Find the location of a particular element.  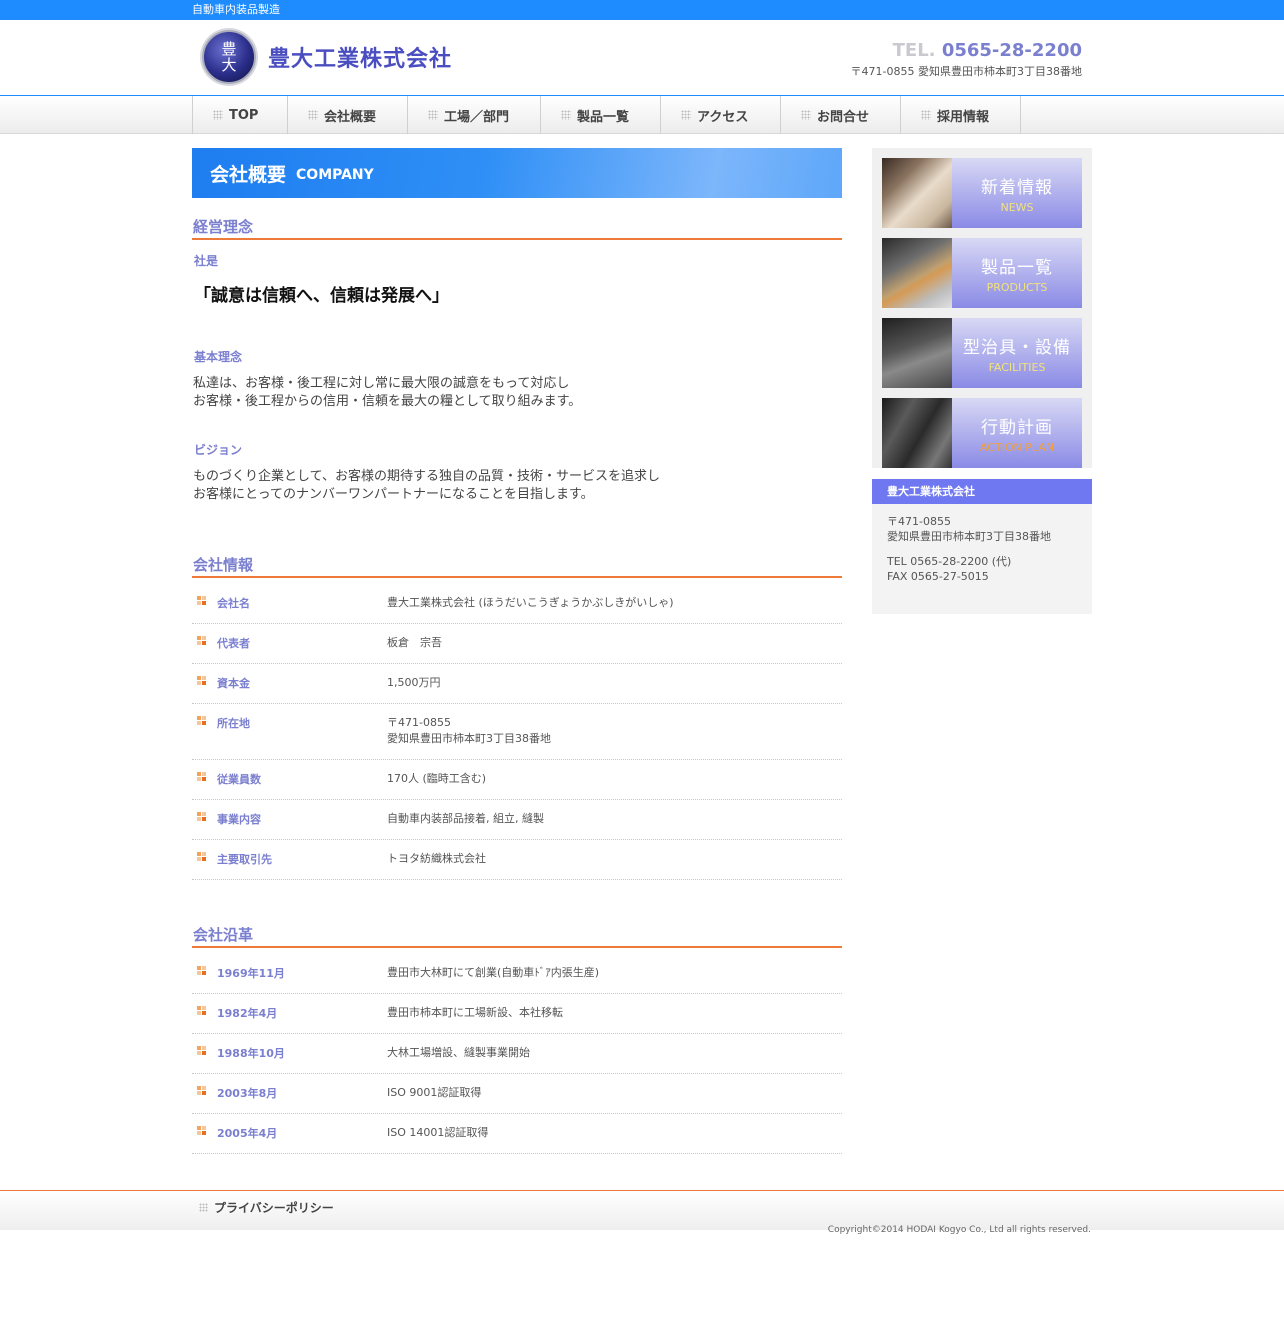

nav-item-factory: 工場／部門 is located at coordinates (474, 115).